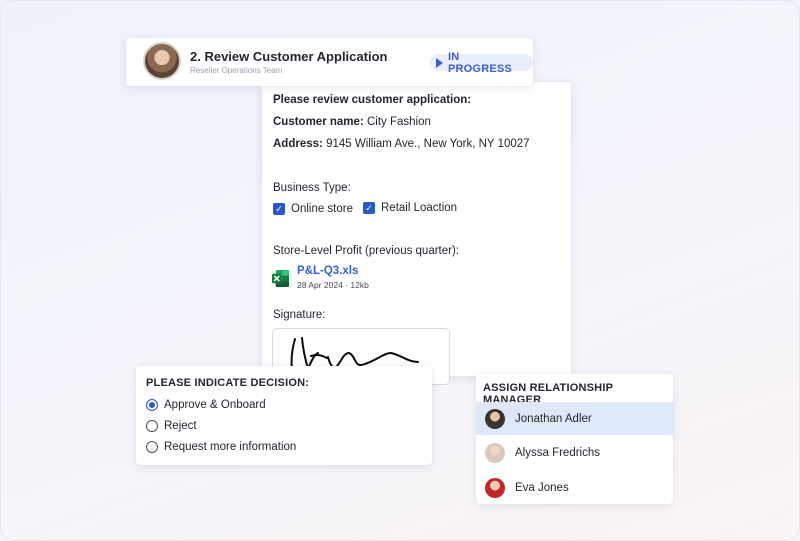  I want to click on status-label: IN PROGRESS, so click(480, 62).